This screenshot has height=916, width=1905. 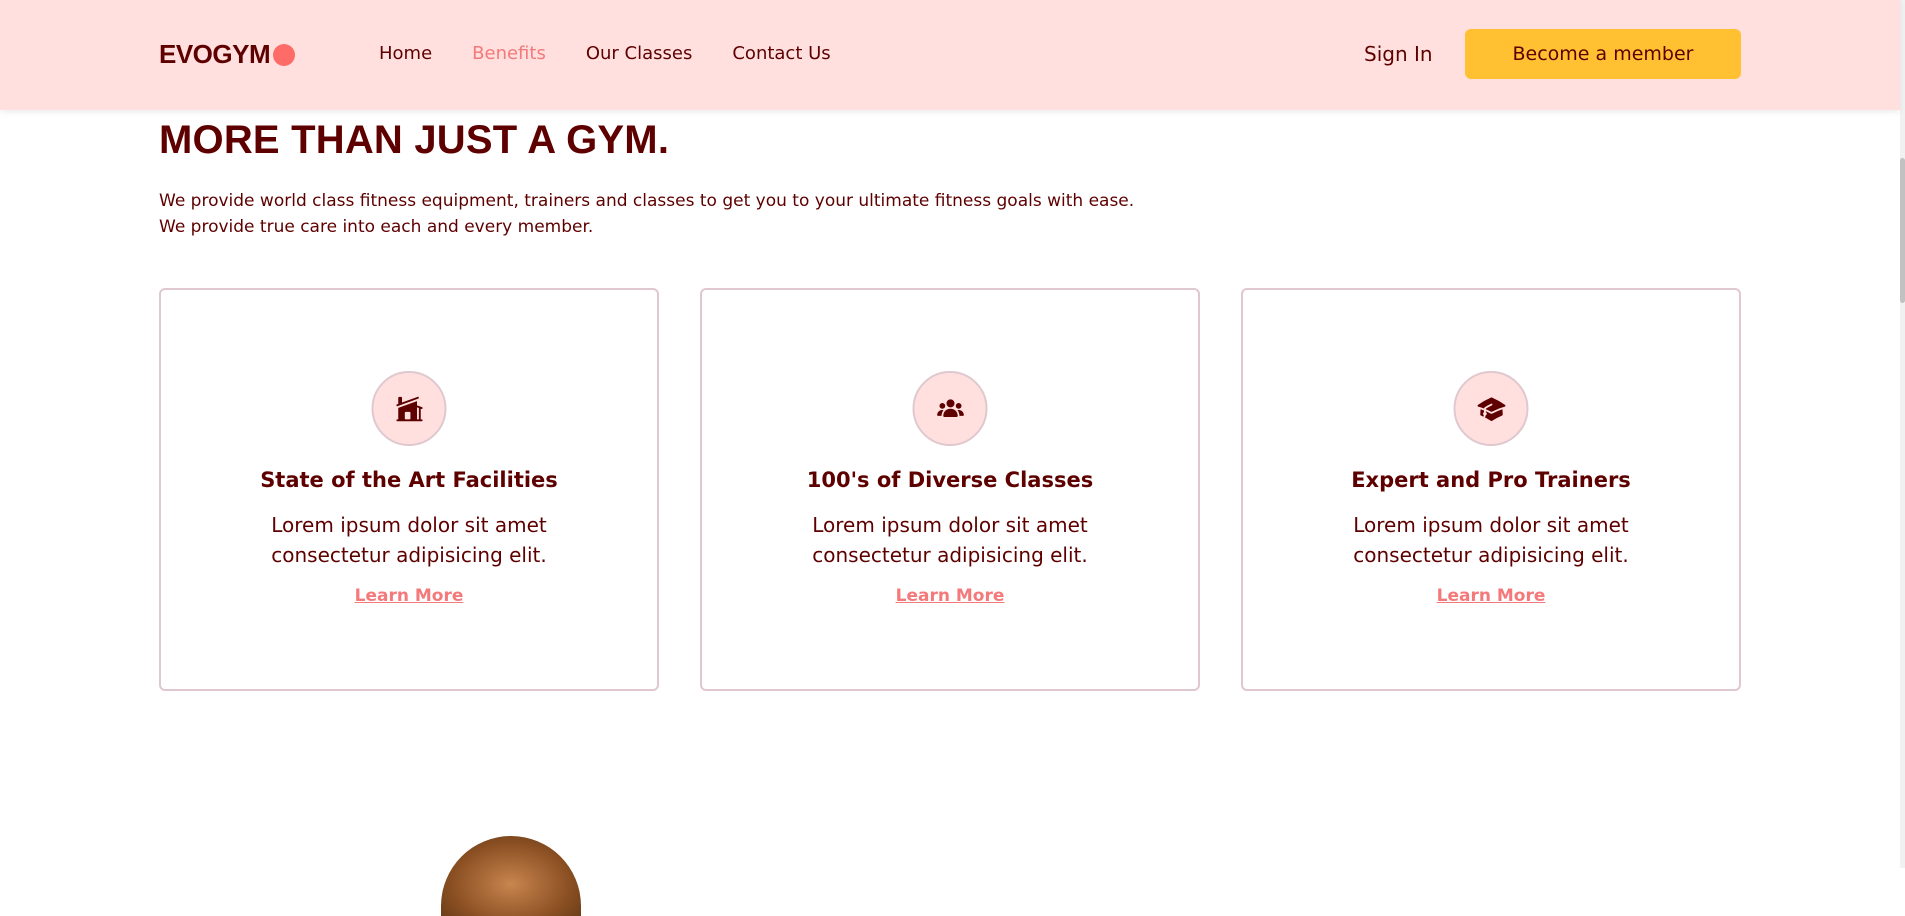 I want to click on card-title: 100's of Diverse Classes, so click(x=950, y=480).